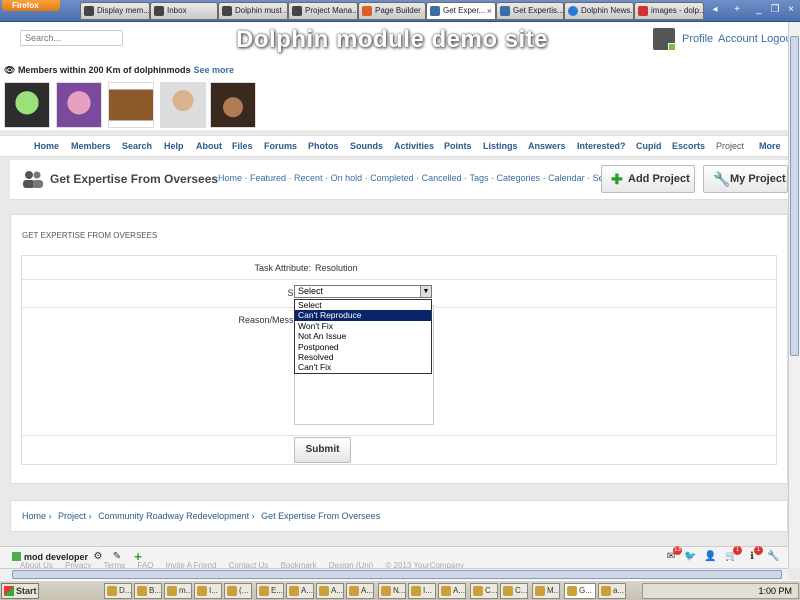 The height and width of the screenshot is (600, 800). What do you see at coordinates (131, 105) in the screenshot?
I see `suitcase-avatar` at bounding box center [131, 105].